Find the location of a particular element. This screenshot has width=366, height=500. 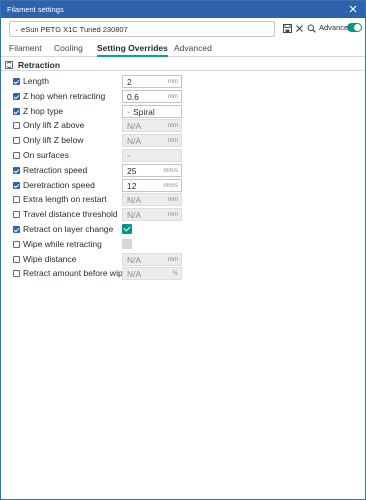

setting-dropdown: ⌄ Spiral is located at coordinates (152, 111).